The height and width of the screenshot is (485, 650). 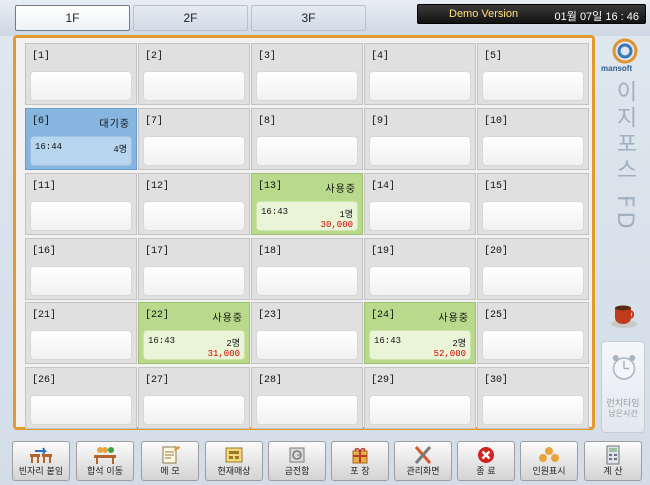 I want to click on table-cell: [14], so click(x=420, y=204).